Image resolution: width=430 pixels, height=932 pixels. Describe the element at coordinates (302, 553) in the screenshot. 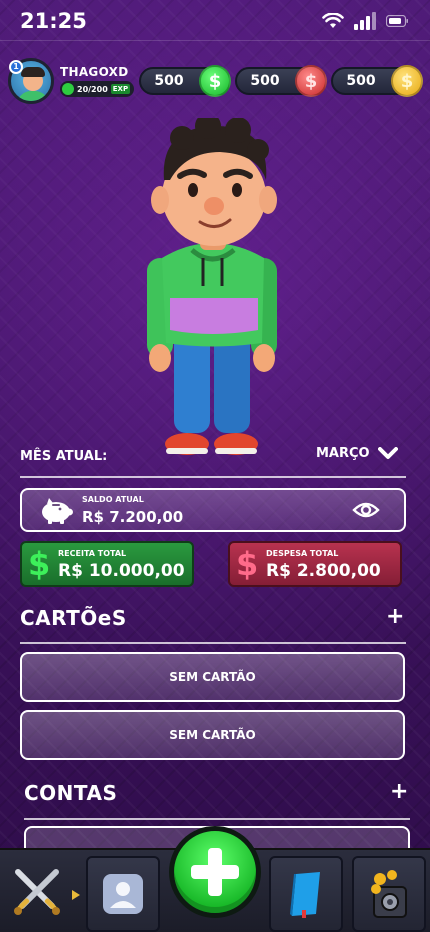

I see `expense-label: DESPESA TOTAL` at that location.